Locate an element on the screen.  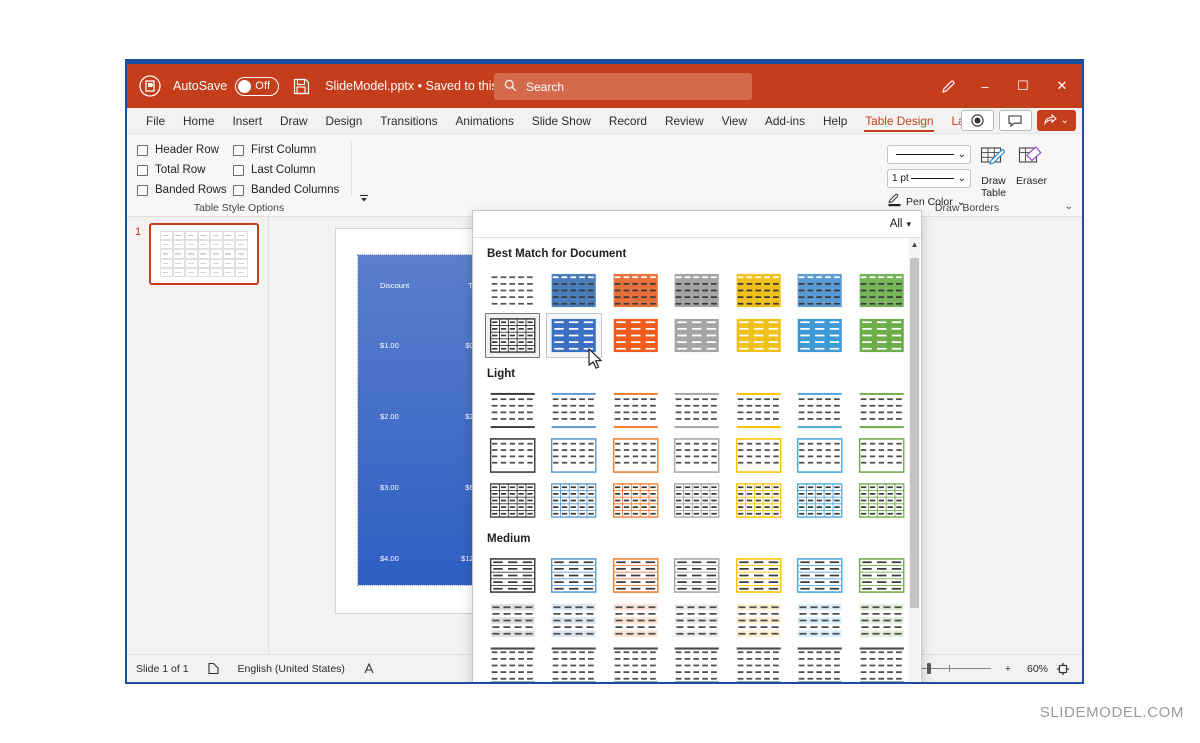
tab-table-design: Table Design is located at coordinates (899, 121).